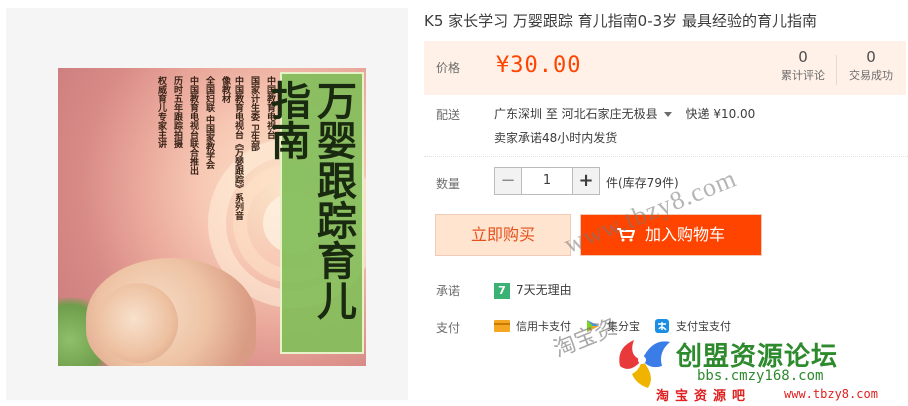  What do you see at coordinates (665, 68) in the screenshot?
I see `price-panel: 价格 ¥30.00 0 累计评论 0 交易成功` at bounding box center [665, 68].